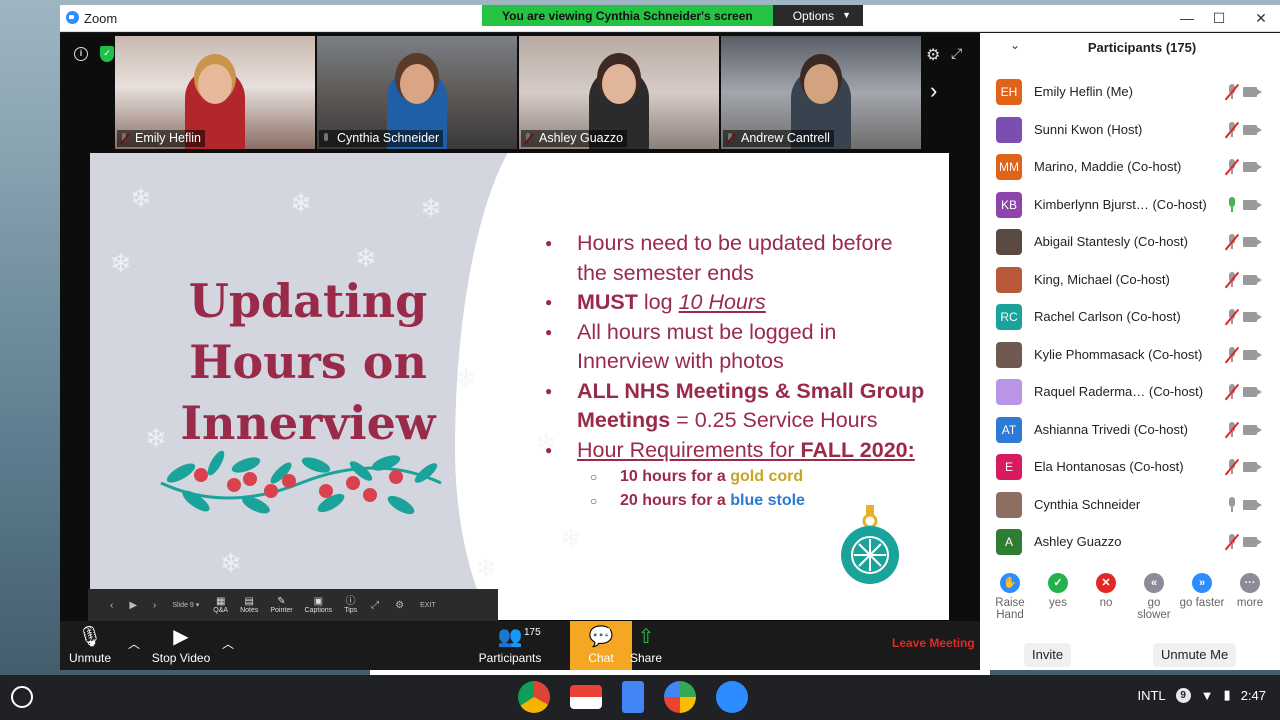 Image resolution: width=1280 pixels, height=720 pixels. Describe the element at coordinates (1130, 92) in the screenshot. I see `participant-row: EH Emily Heflin (Me)` at that location.